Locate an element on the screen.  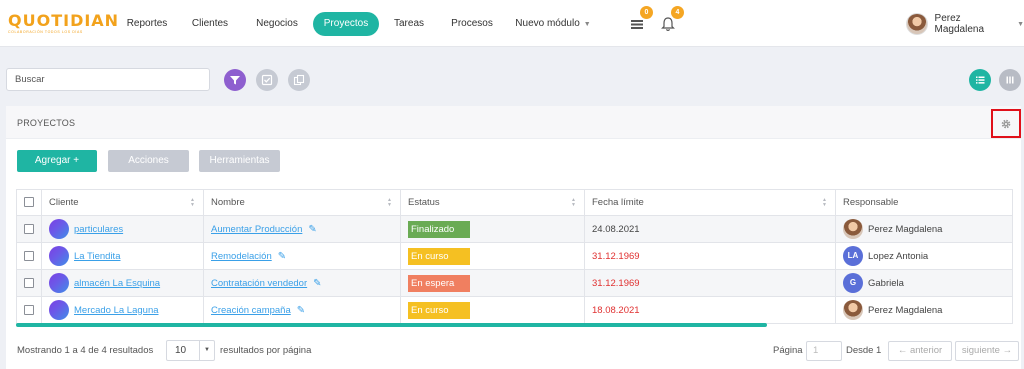
logo-tagline: COLABORACIÓN TODOS LOS DÍAS is located at coordinates (45, 32).